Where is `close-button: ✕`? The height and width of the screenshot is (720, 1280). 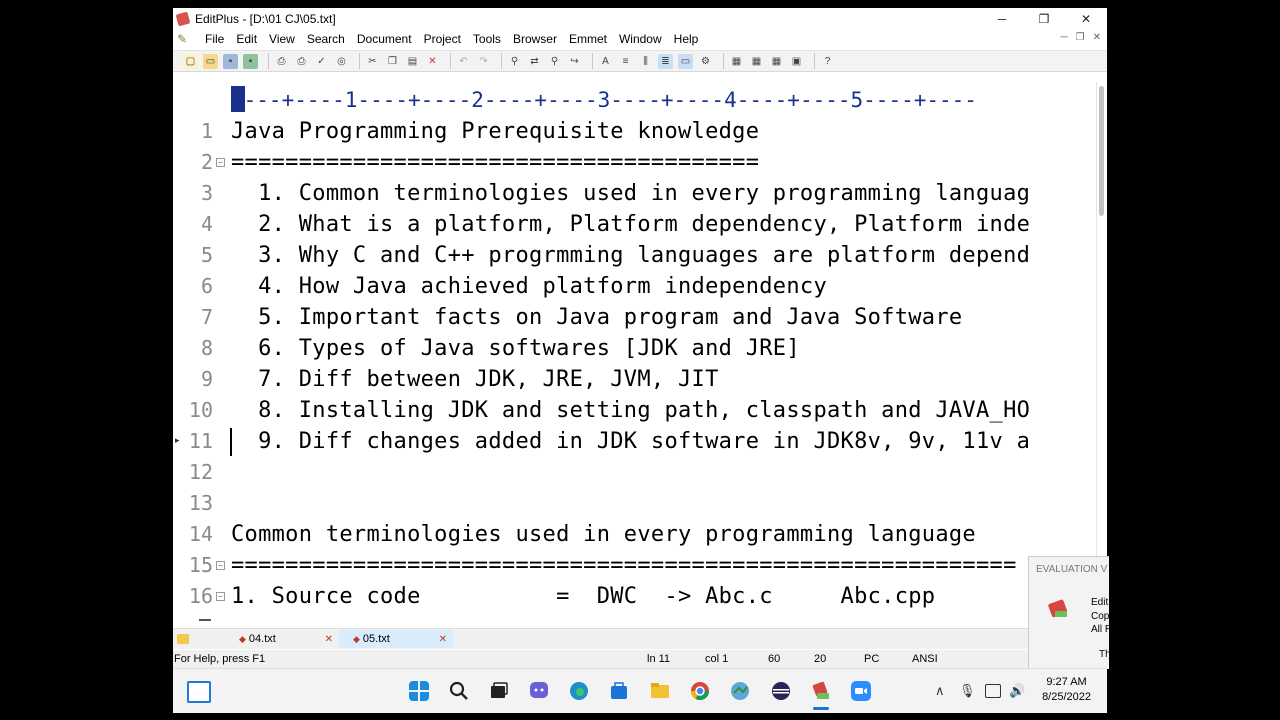
close-button: ✕ is located at coordinates (1086, 19).